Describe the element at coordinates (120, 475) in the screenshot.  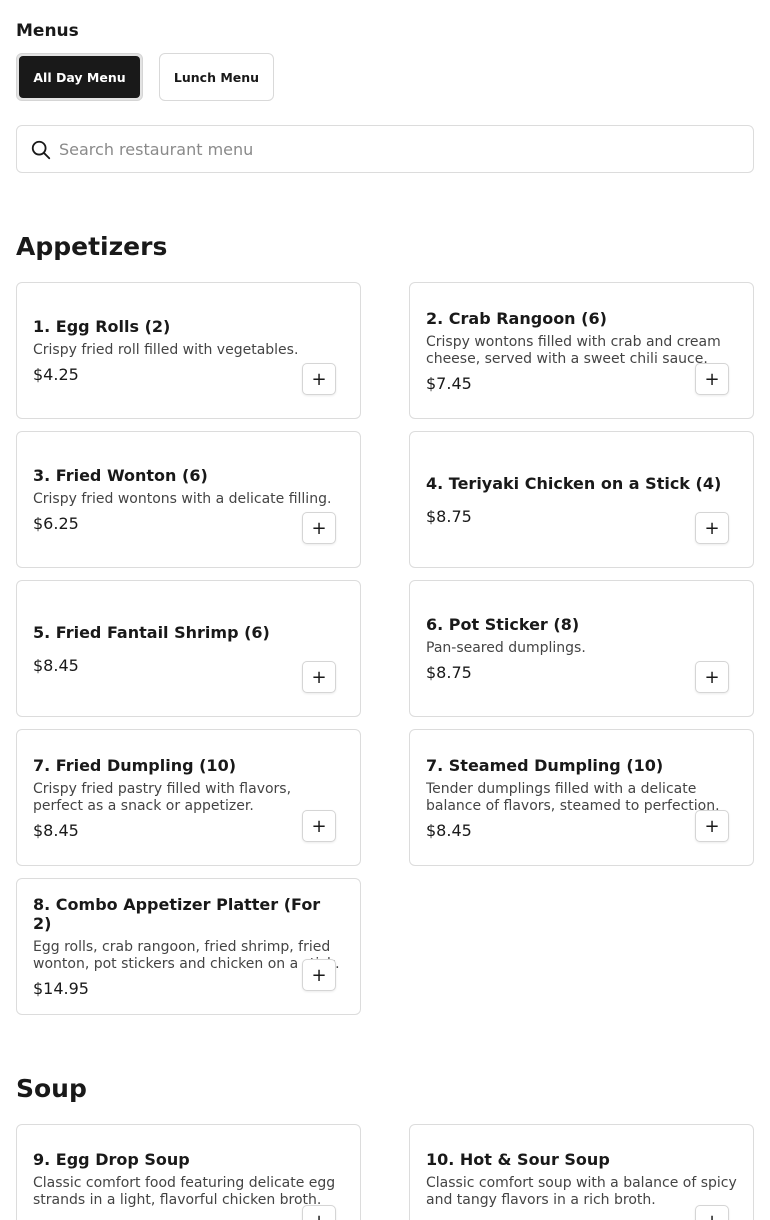
I see `item-name: 3. Fried Wonton (6)` at that location.